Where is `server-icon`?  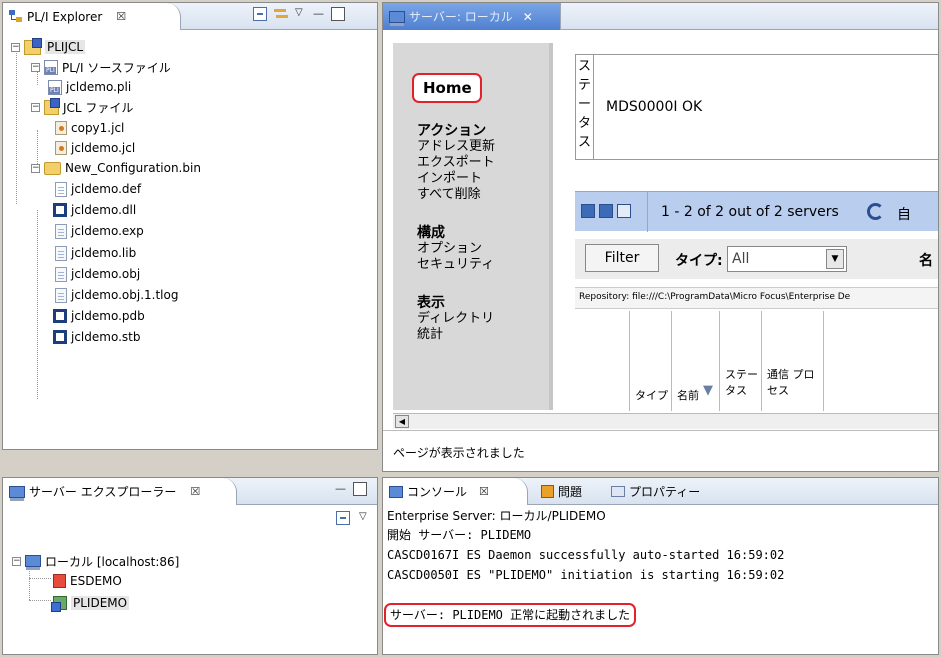 server-icon is located at coordinates (397, 18).